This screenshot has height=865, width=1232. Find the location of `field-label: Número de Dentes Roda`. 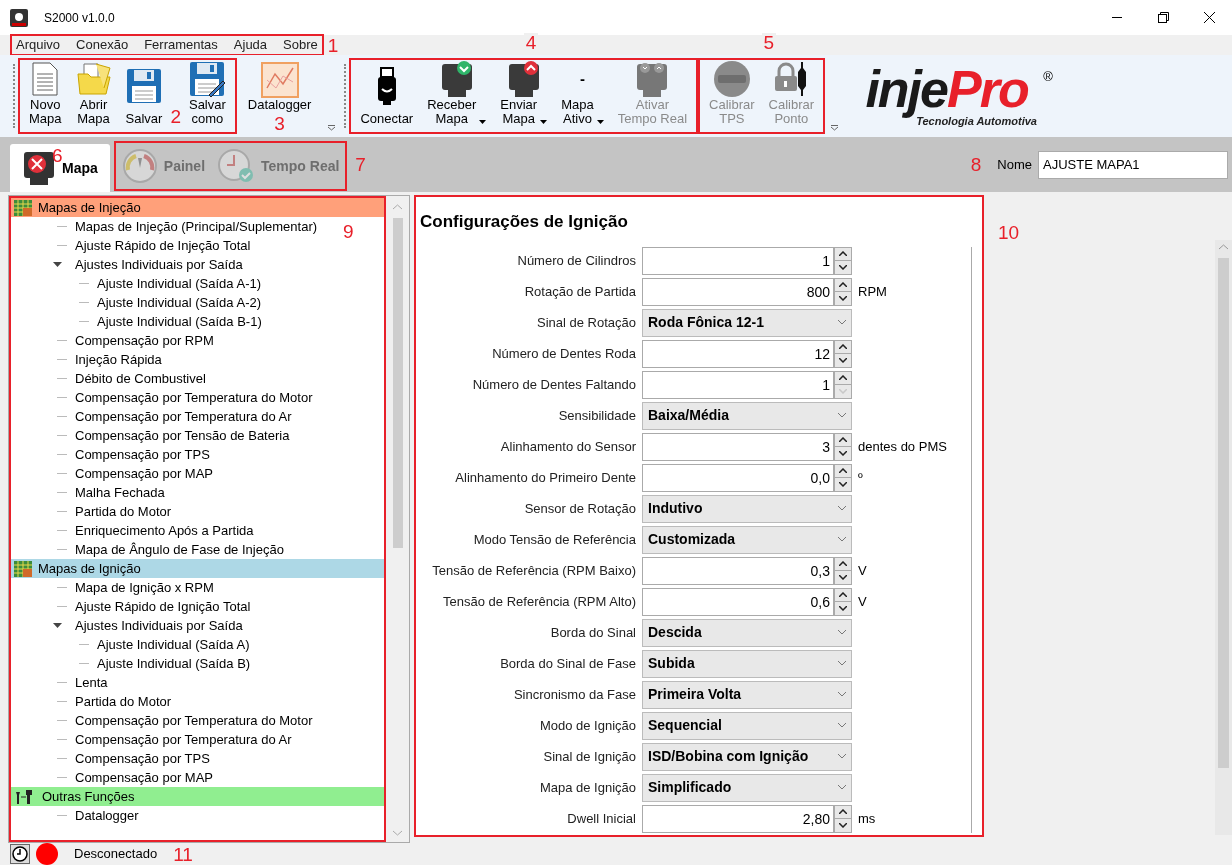

field-label: Número de Dentes Roda is located at coordinates (564, 353).